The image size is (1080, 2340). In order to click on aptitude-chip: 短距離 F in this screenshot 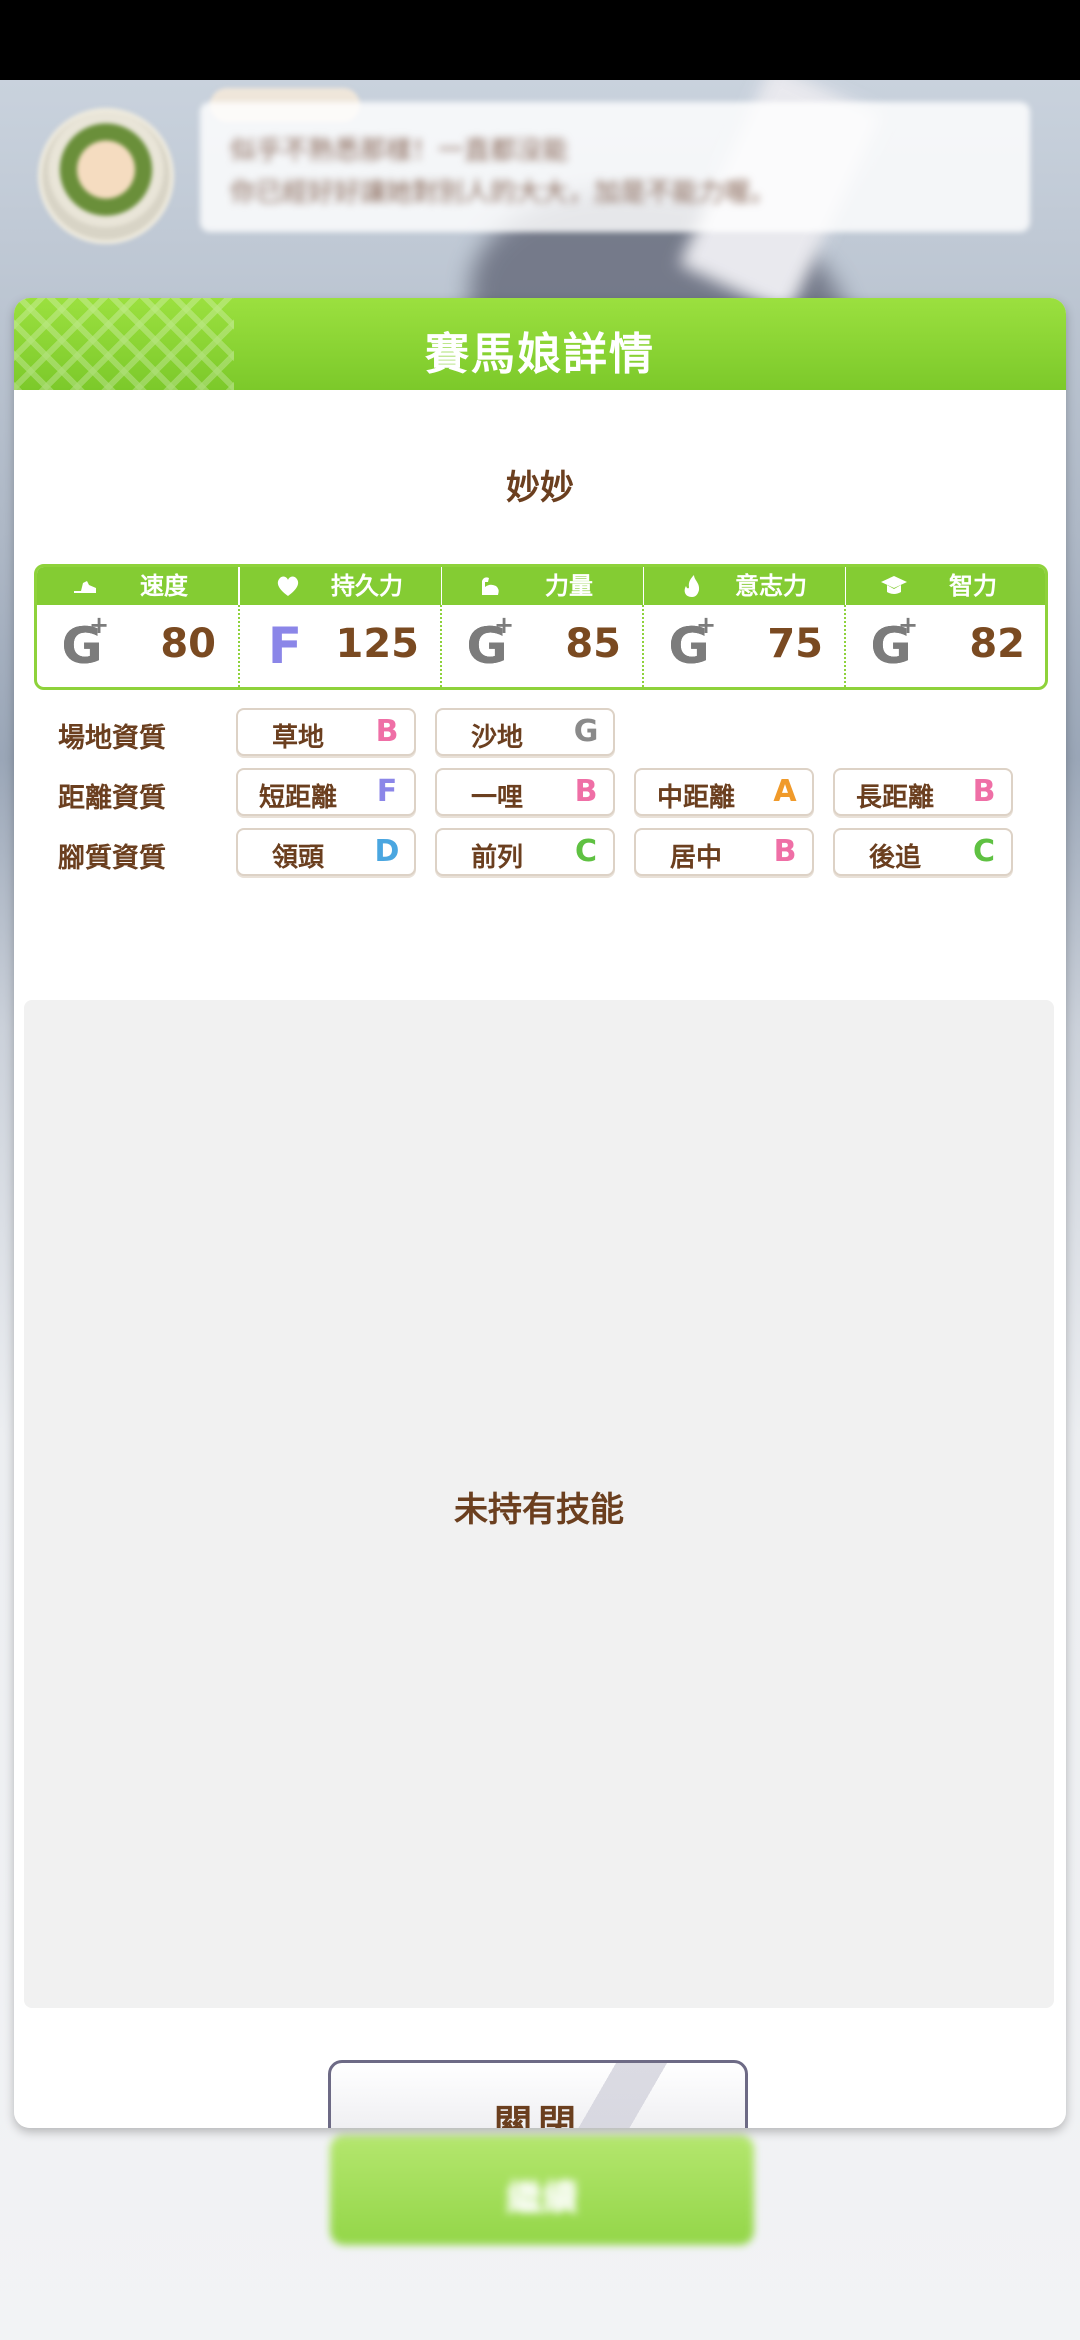, I will do `click(326, 792)`.